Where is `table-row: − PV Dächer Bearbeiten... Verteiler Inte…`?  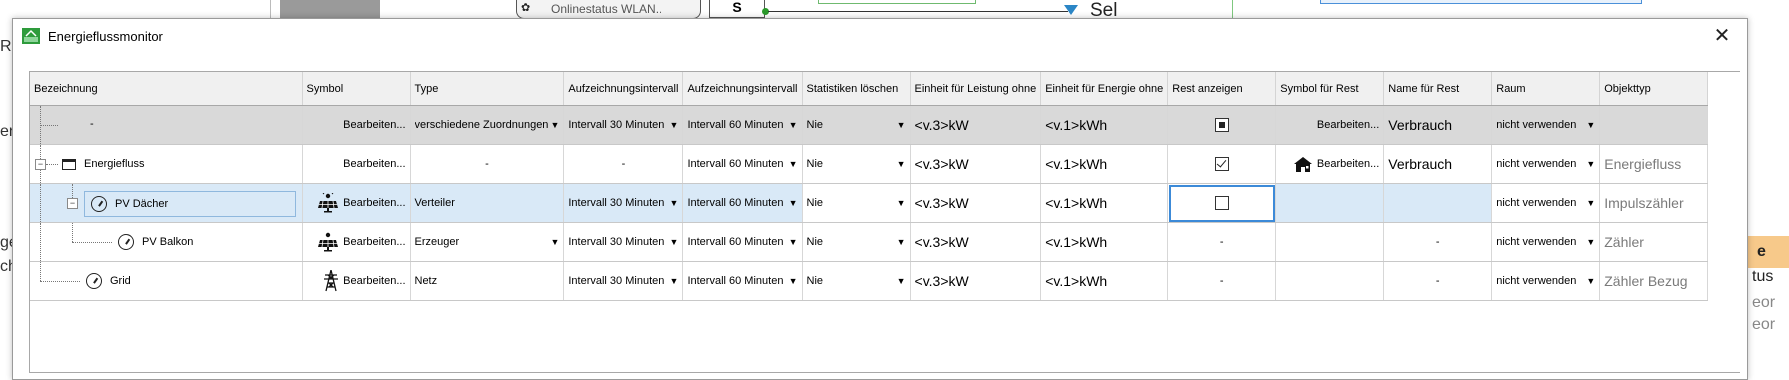
table-row: − PV Dächer Bearbeiten... Verteiler Inte… is located at coordinates (869, 203).